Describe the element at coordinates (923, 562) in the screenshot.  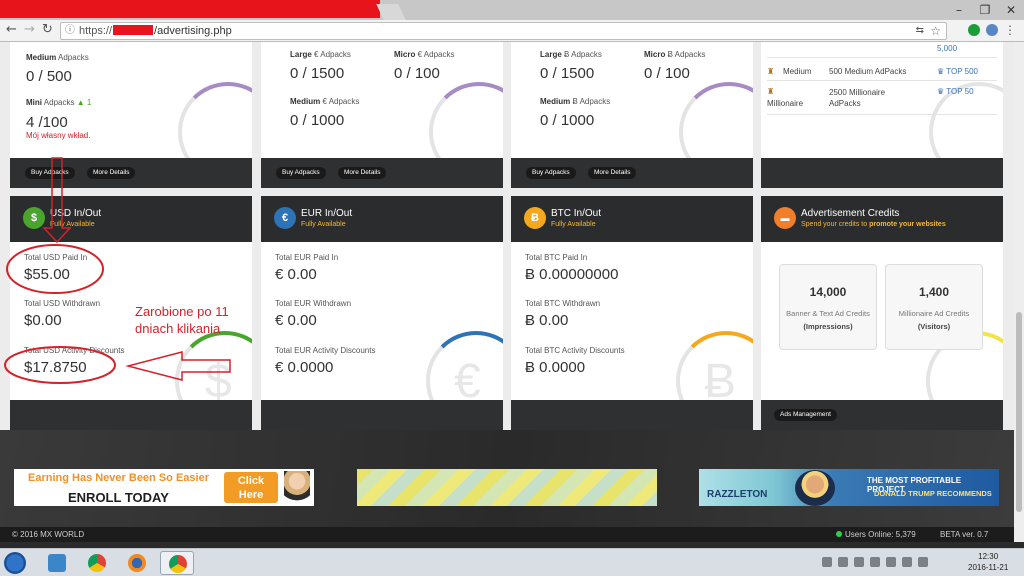
I see `language-icon` at that location.